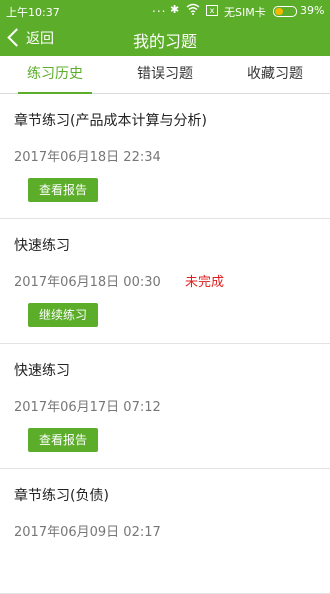 This screenshot has width=330, height=594. What do you see at coordinates (87, 157) in the screenshot?
I see `record-time: 2017年06月18日 22:34` at bounding box center [87, 157].